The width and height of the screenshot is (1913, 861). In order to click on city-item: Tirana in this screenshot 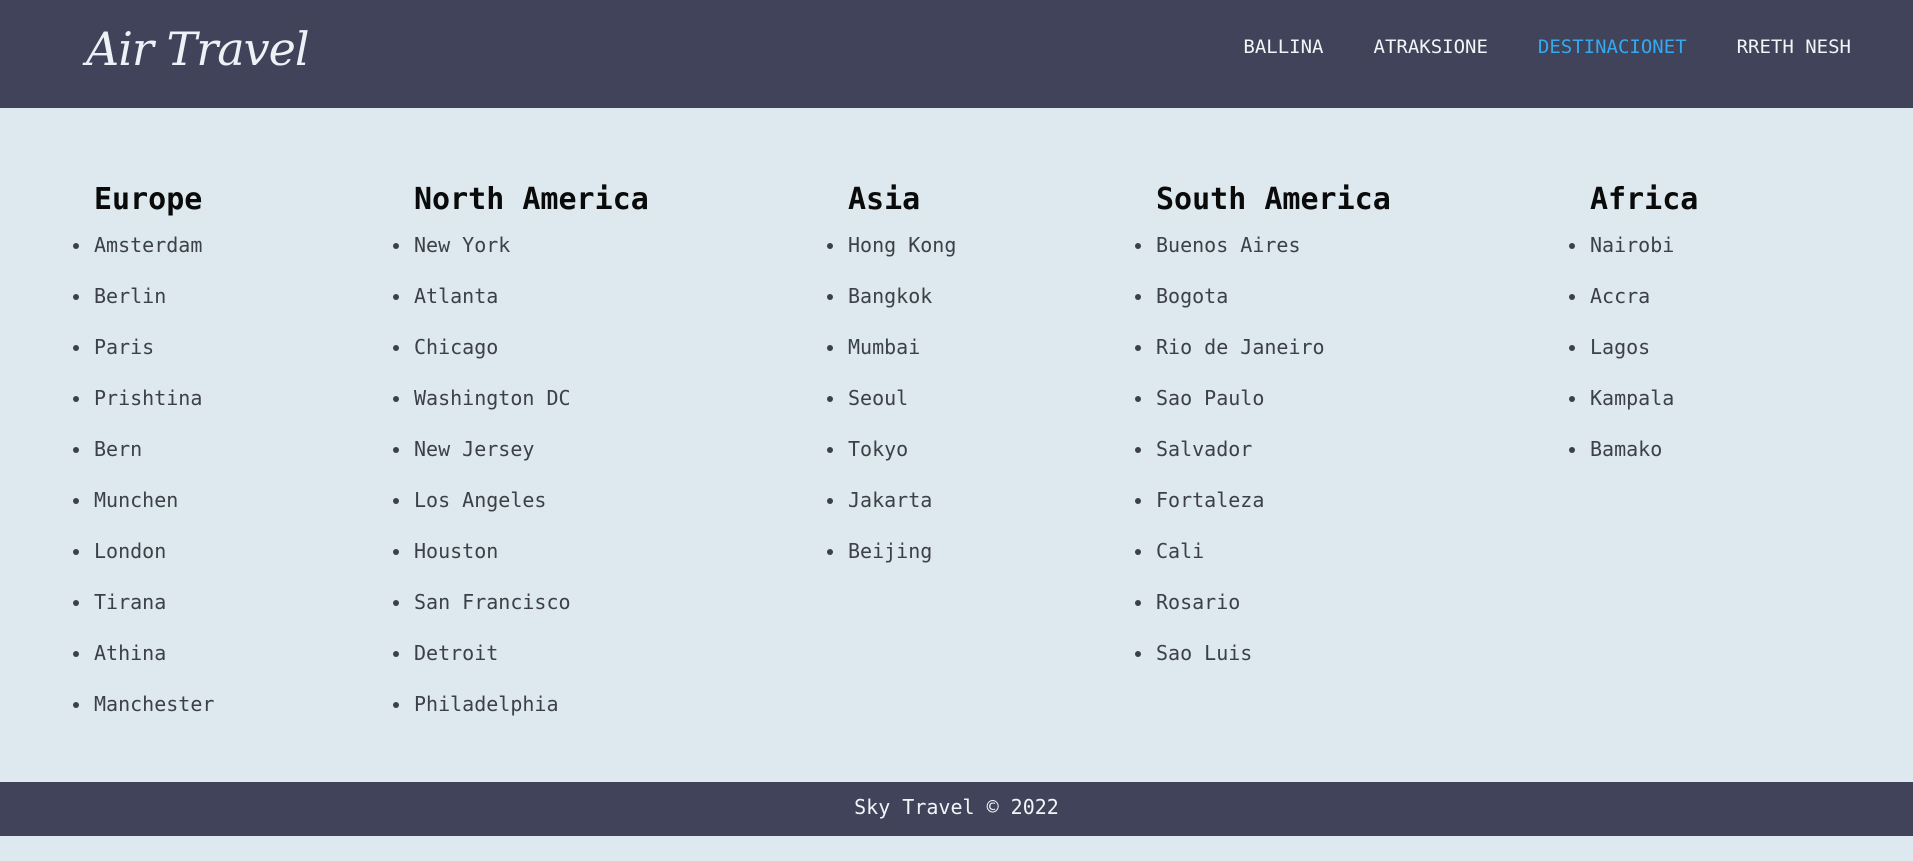, I will do `click(143, 612)`.